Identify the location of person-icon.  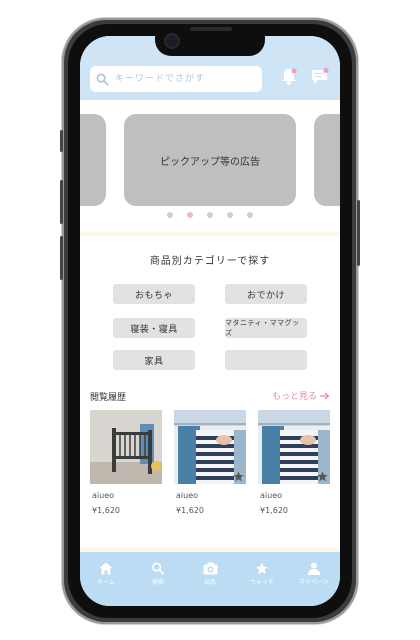
(314, 568).